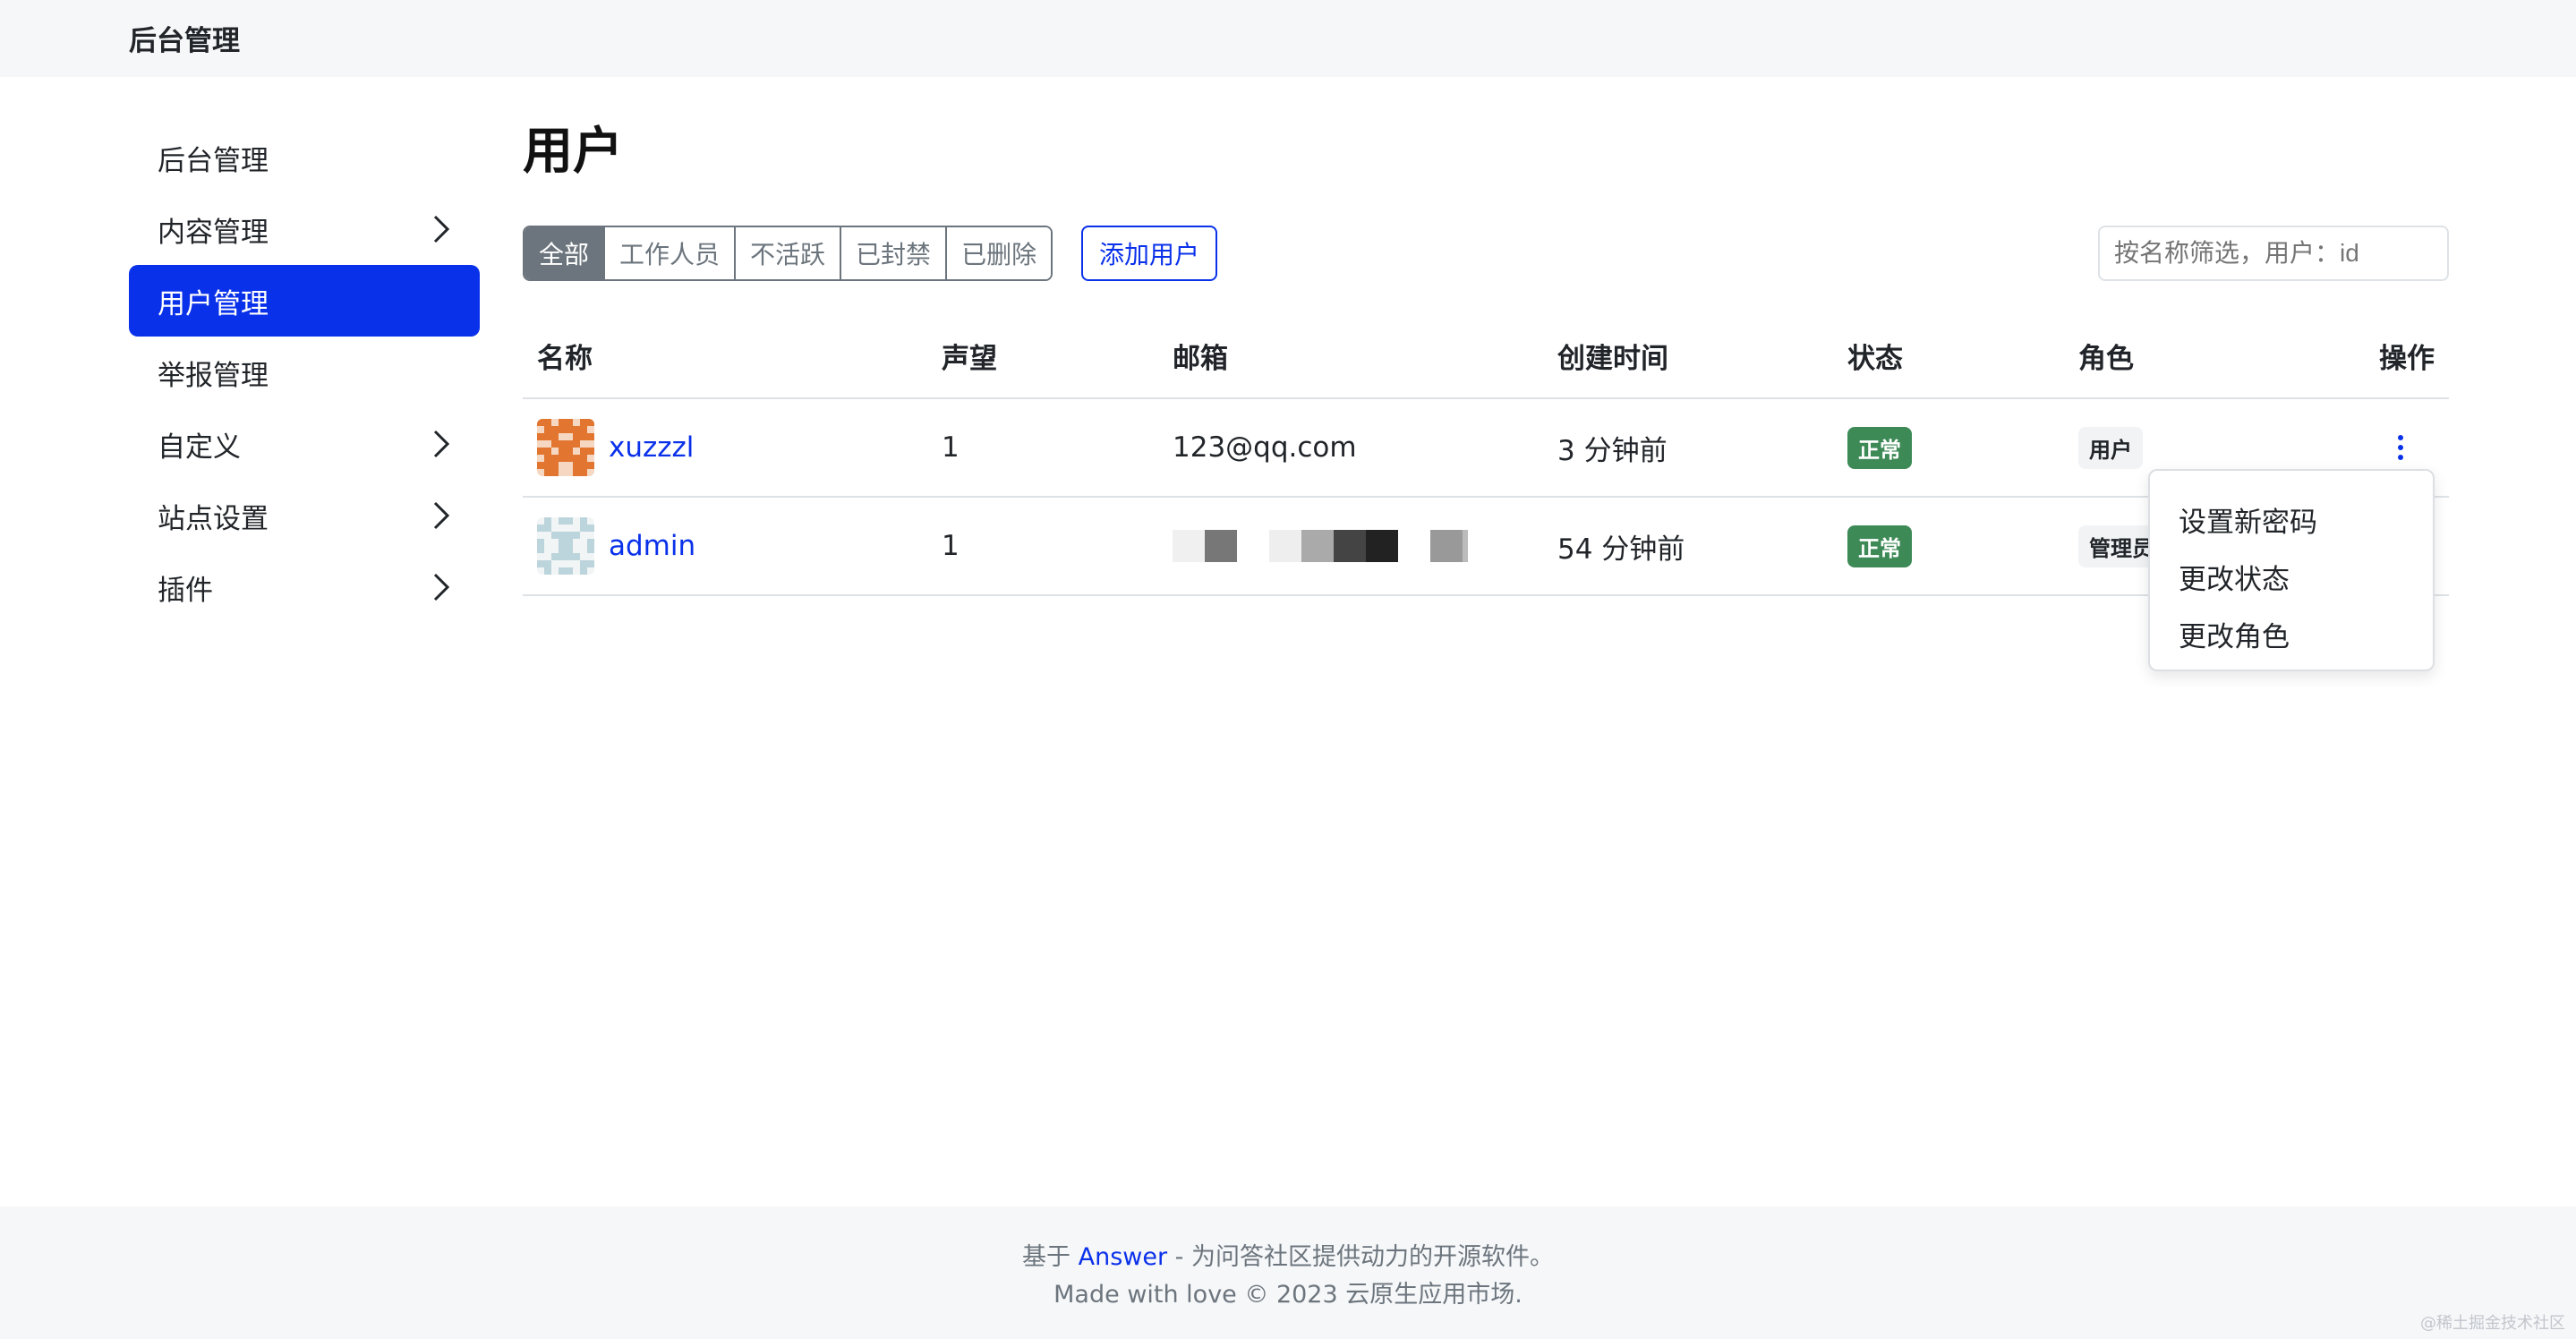  What do you see at coordinates (1486, 254) in the screenshot?
I see `toolbar: 全部 工作人员 不活跃 已封禁 已删除 添加用户` at bounding box center [1486, 254].